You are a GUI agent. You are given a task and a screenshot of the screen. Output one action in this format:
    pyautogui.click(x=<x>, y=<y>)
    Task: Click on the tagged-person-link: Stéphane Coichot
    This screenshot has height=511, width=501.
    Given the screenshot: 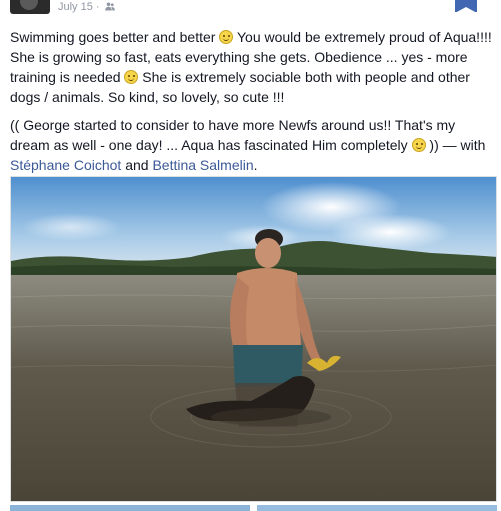 What is the action you would take?
    pyautogui.click(x=65, y=165)
    